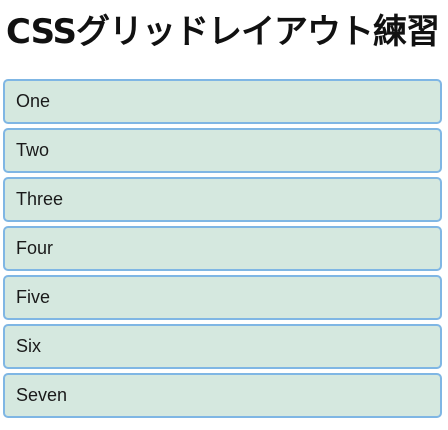  What do you see at coordinates (222, 297) in the screenshot?
I see `grid-item-five: Five` at bounding box center [222, 297].